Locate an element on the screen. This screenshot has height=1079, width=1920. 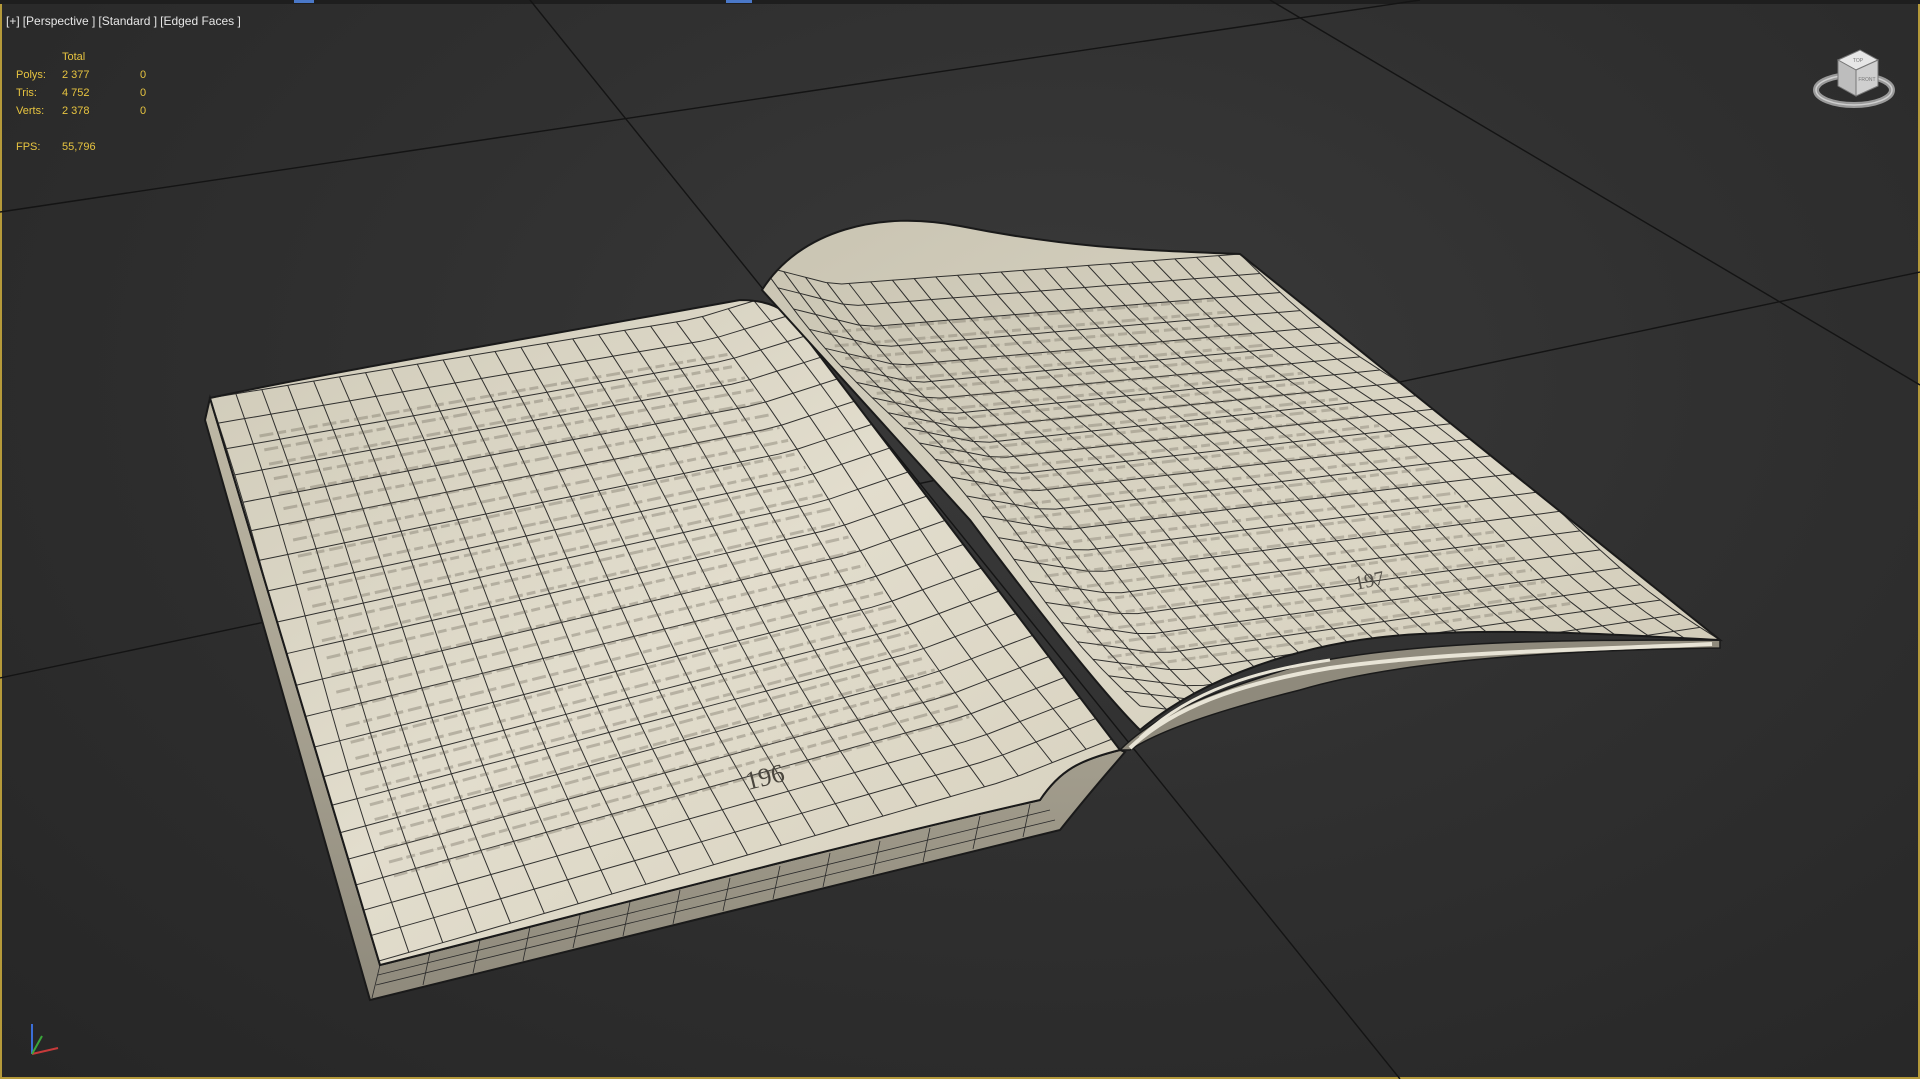
stats-total: 4 752 is located at coordinates (76, 93).